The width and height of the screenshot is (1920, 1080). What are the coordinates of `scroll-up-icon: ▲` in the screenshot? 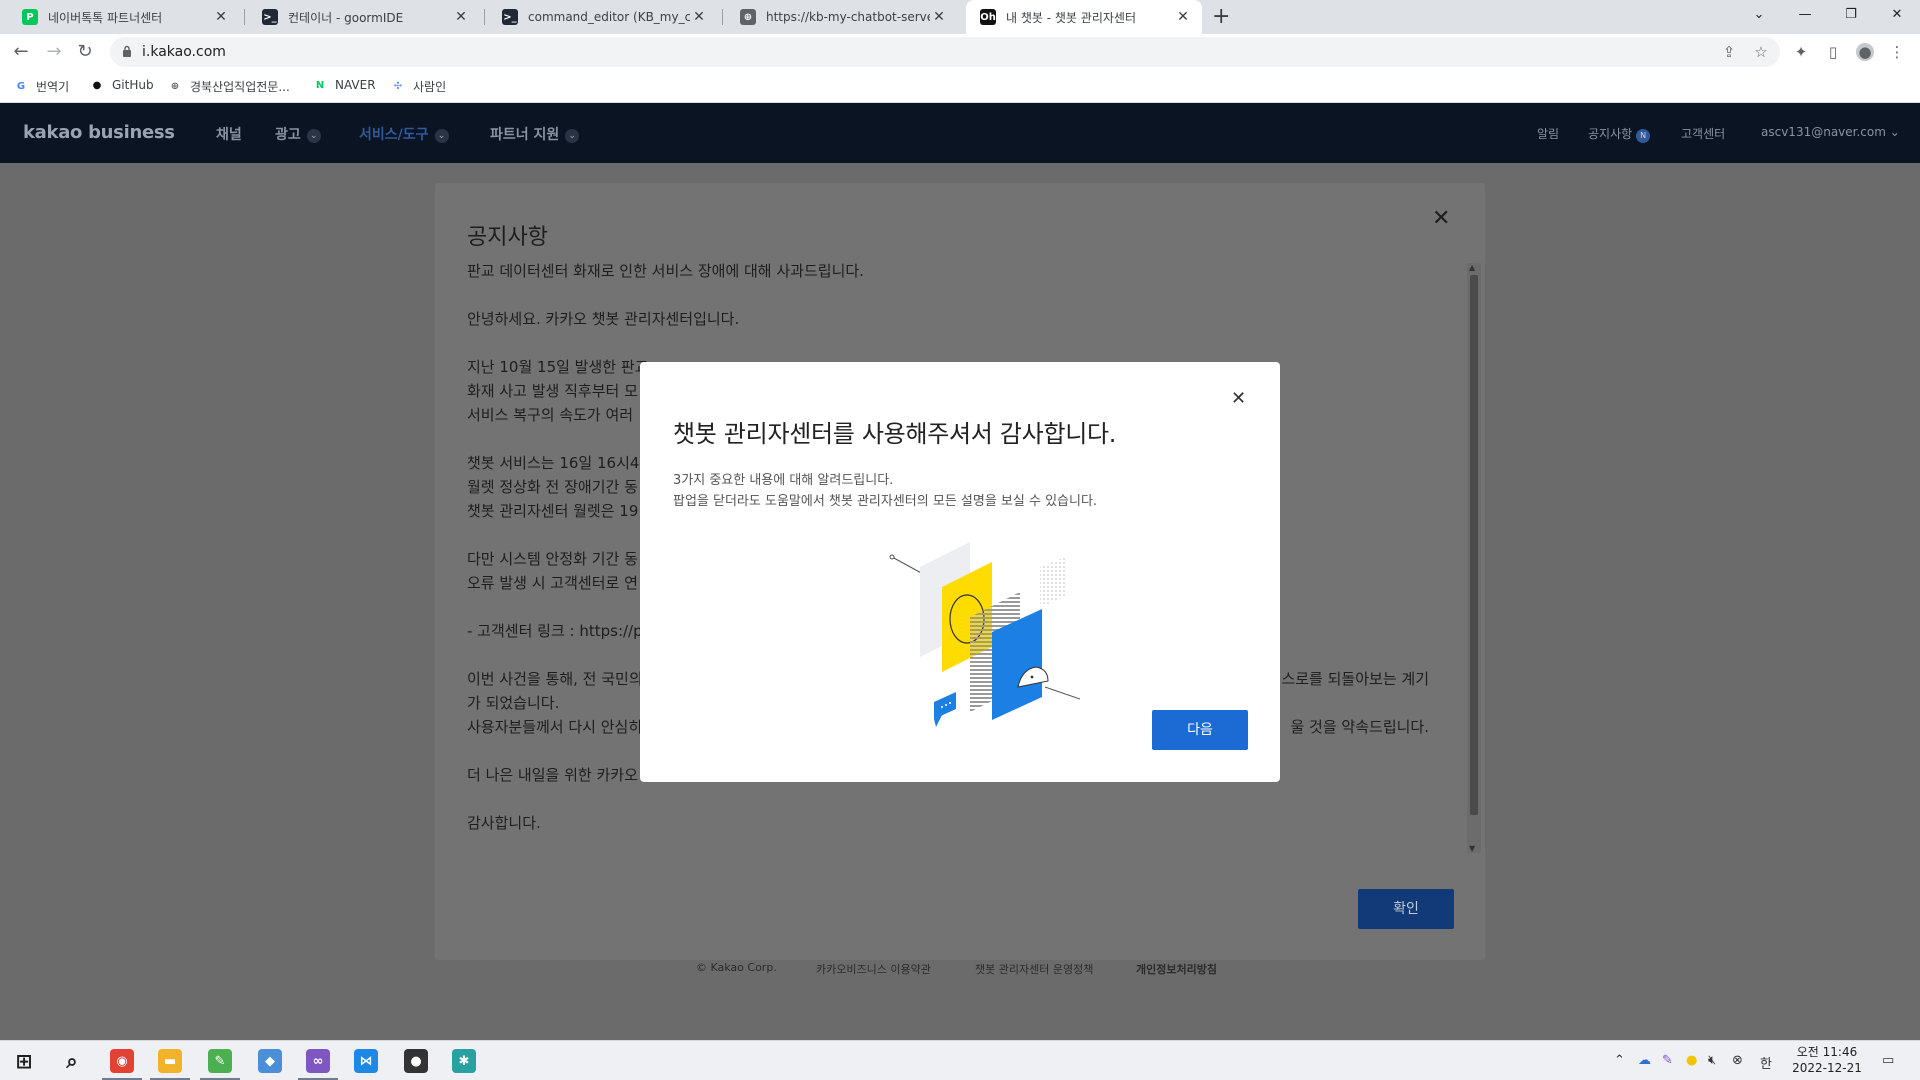 It's located at (1472, 267).